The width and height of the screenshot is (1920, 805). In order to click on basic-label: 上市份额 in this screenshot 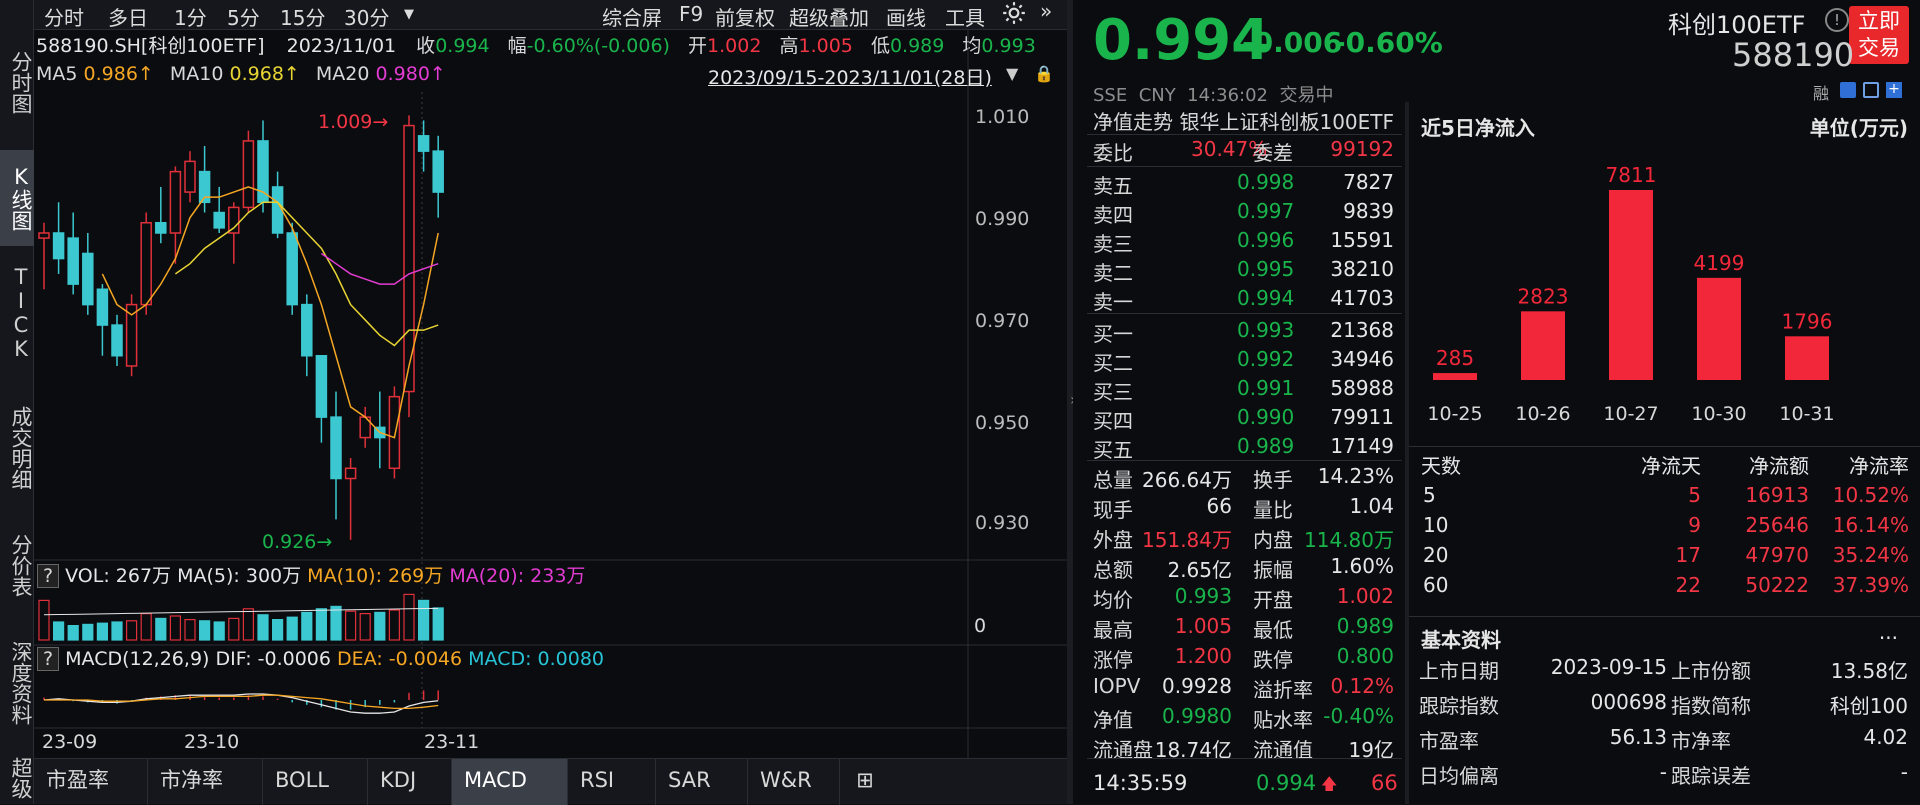, I will do `click(1711, 671)`.